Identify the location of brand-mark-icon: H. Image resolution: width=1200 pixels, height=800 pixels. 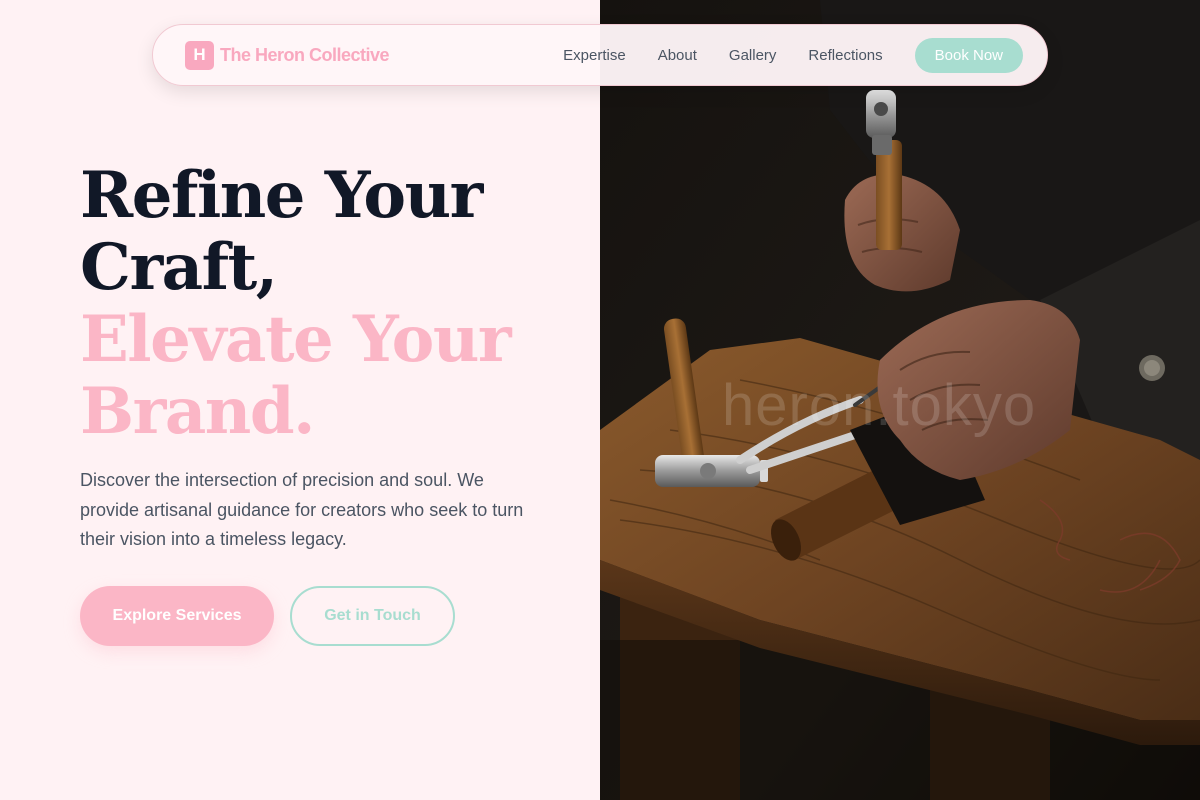
(199, 55).